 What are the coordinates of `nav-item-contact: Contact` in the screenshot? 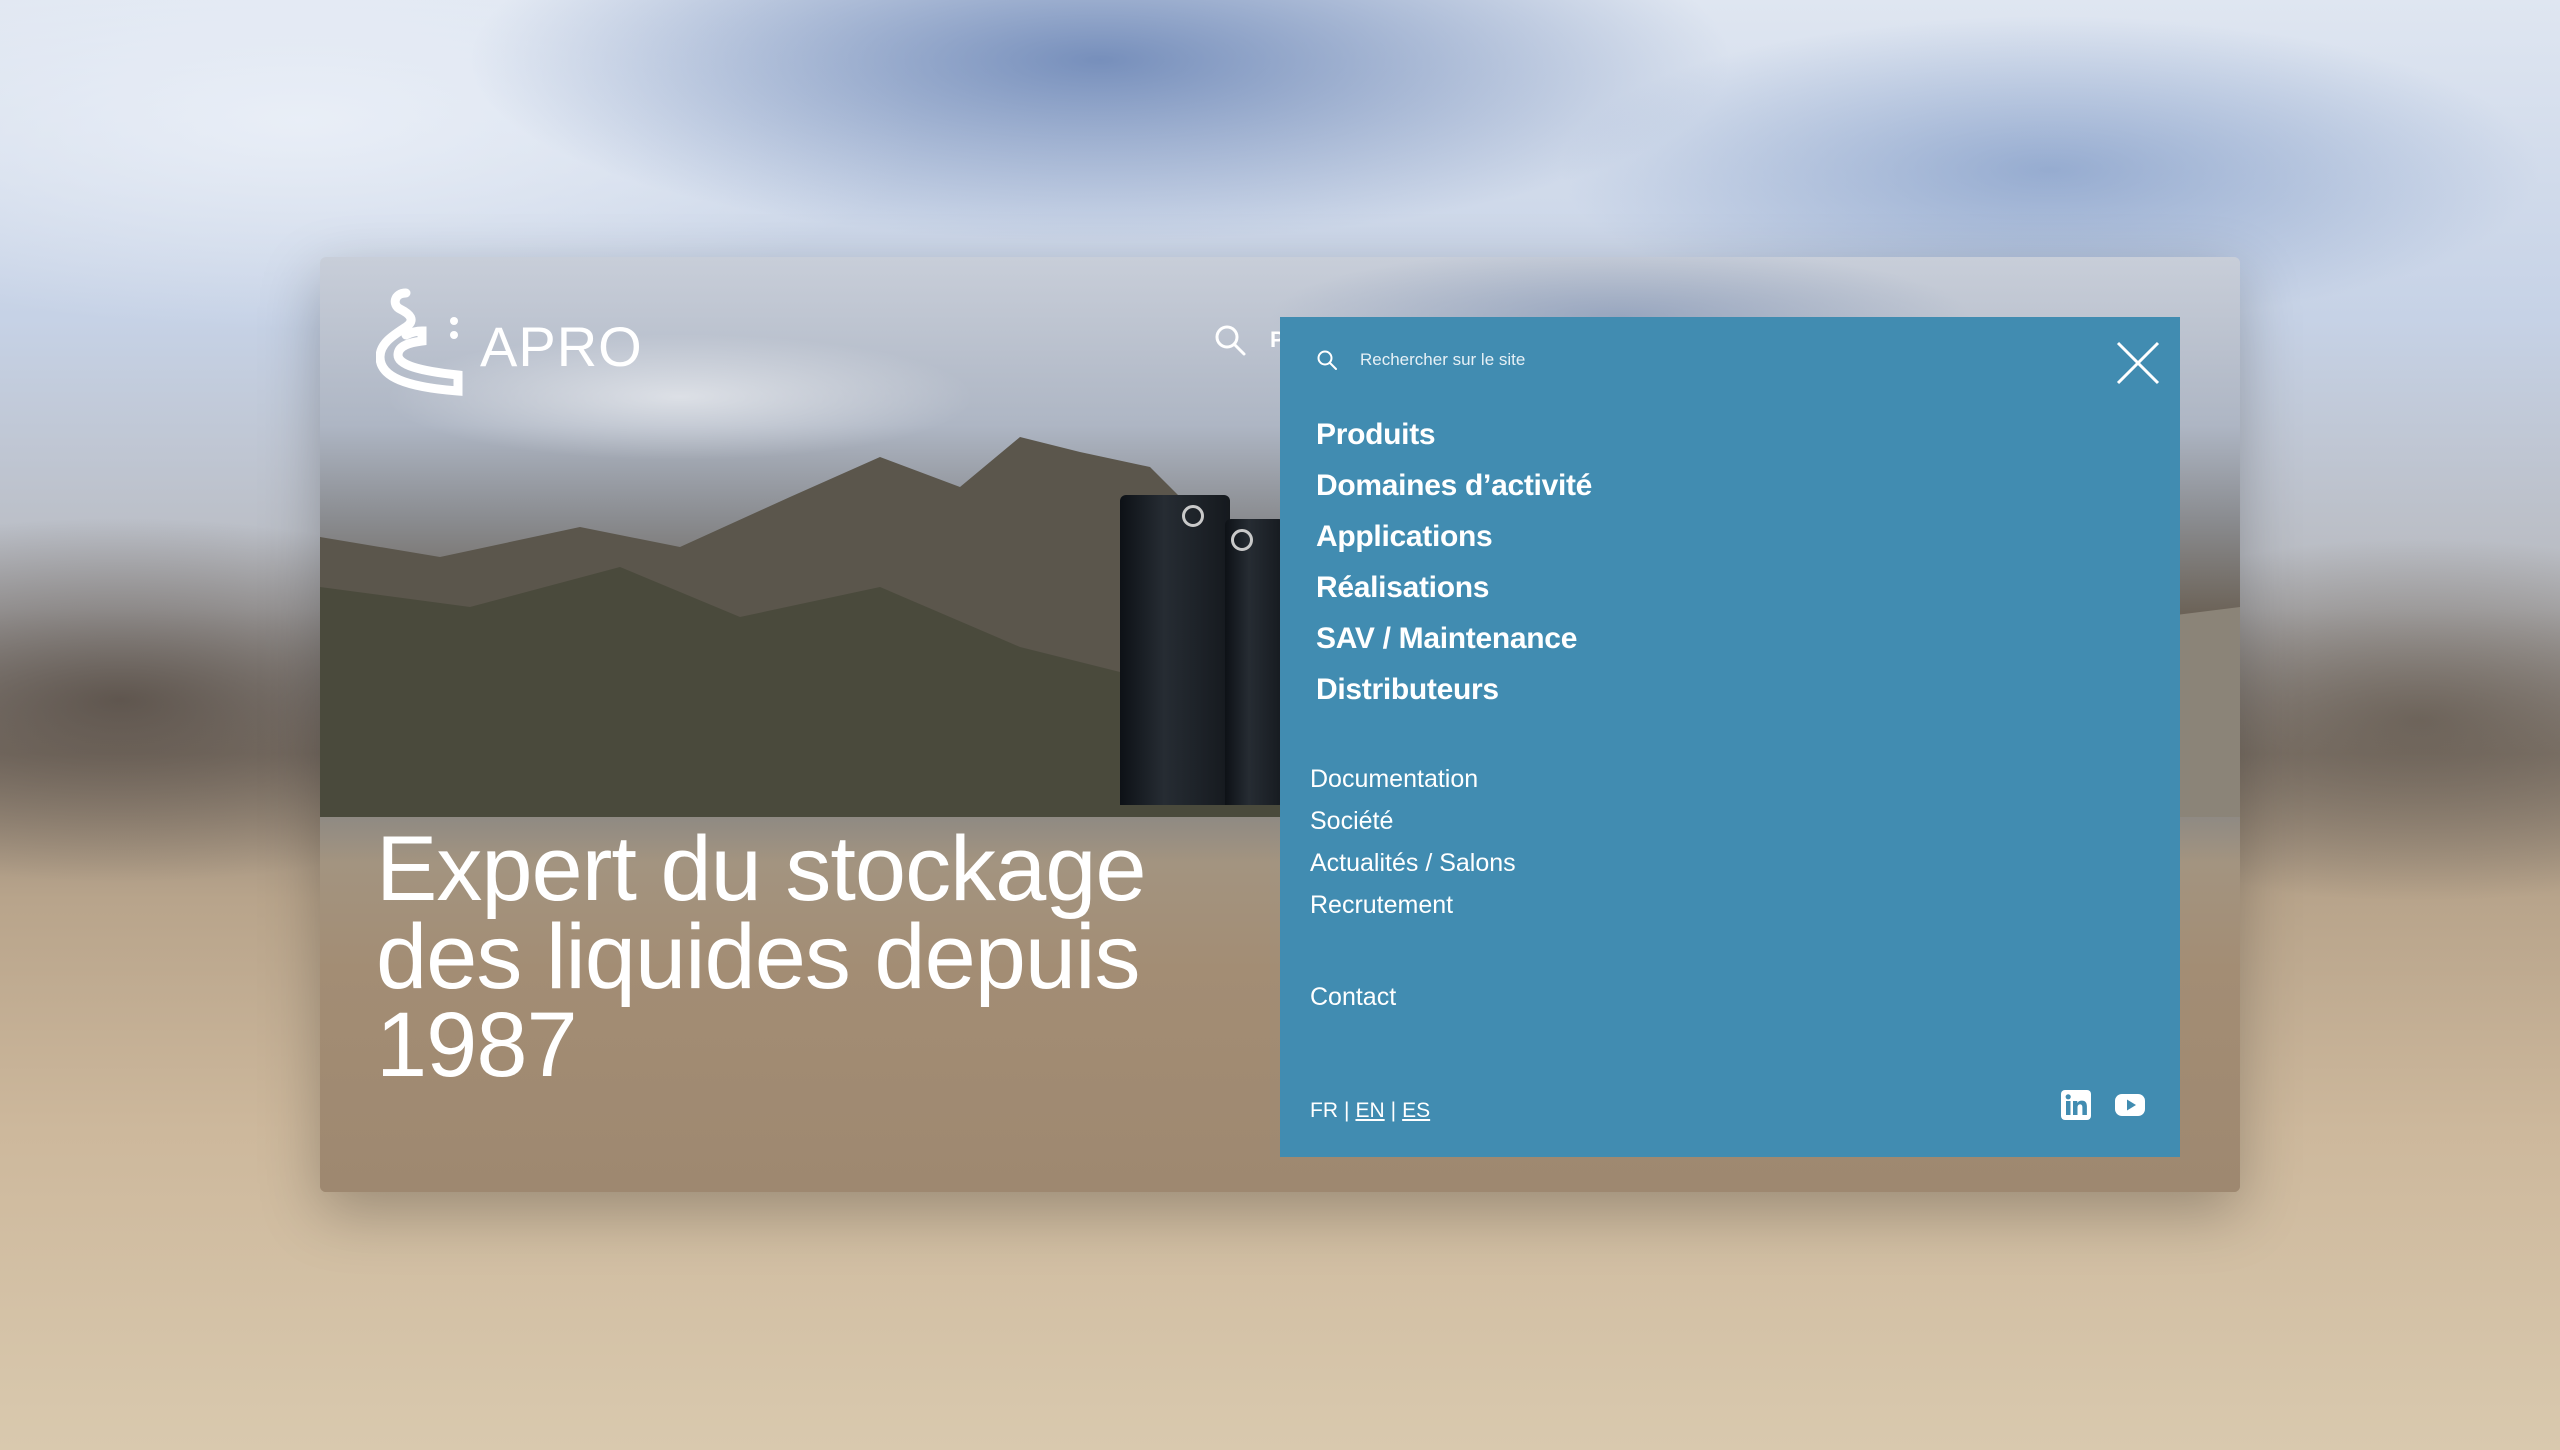 It's located at (1353, 997).